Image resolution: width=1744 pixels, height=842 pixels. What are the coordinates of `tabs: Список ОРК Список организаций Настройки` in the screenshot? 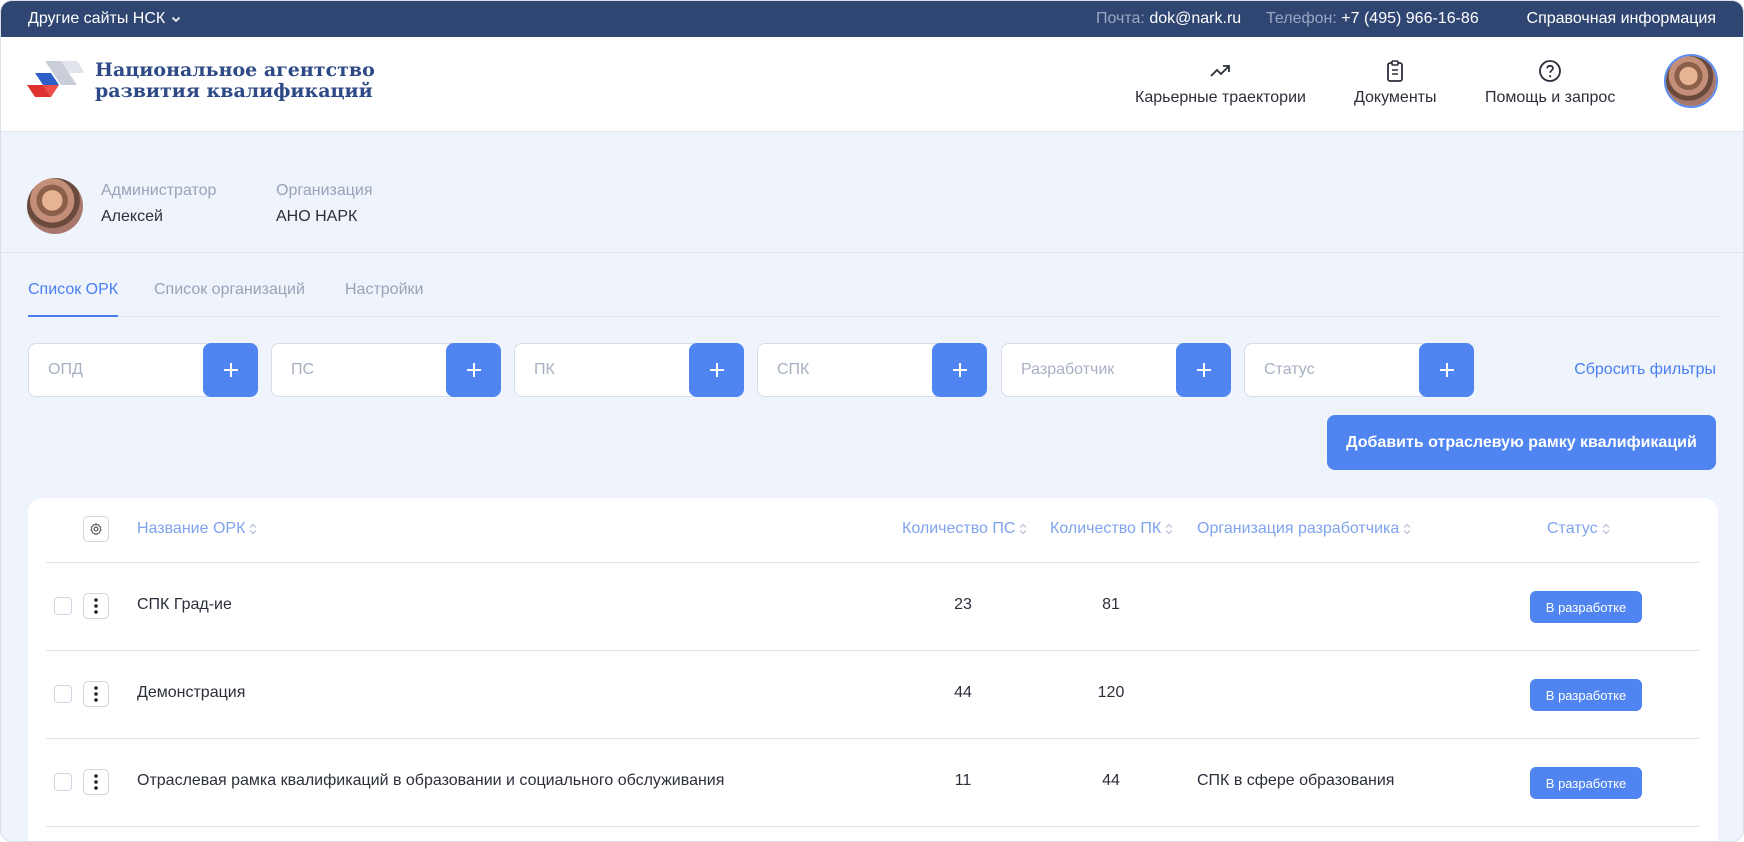 It's located at (873, 299).